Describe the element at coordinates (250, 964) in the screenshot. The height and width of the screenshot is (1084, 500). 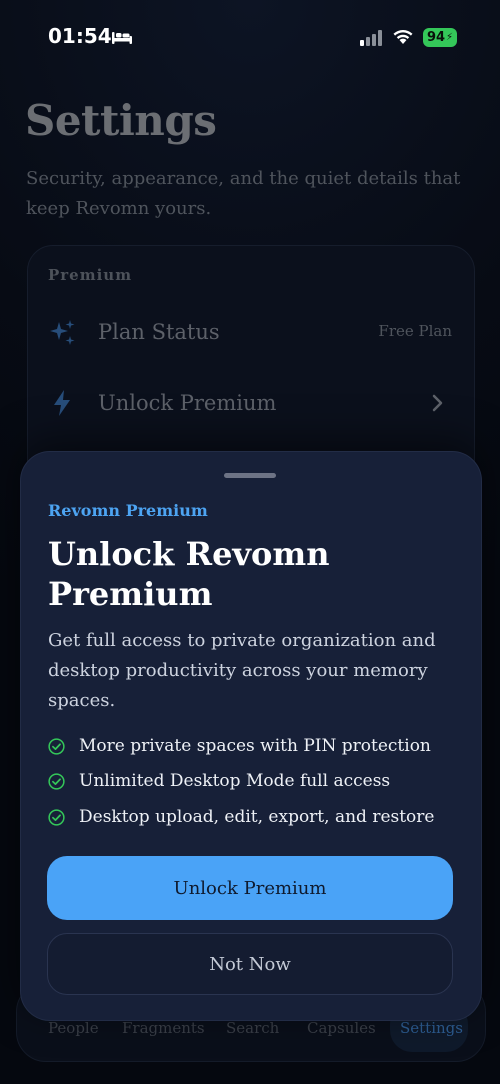
I see `not-now-button: Not Now` at that location.